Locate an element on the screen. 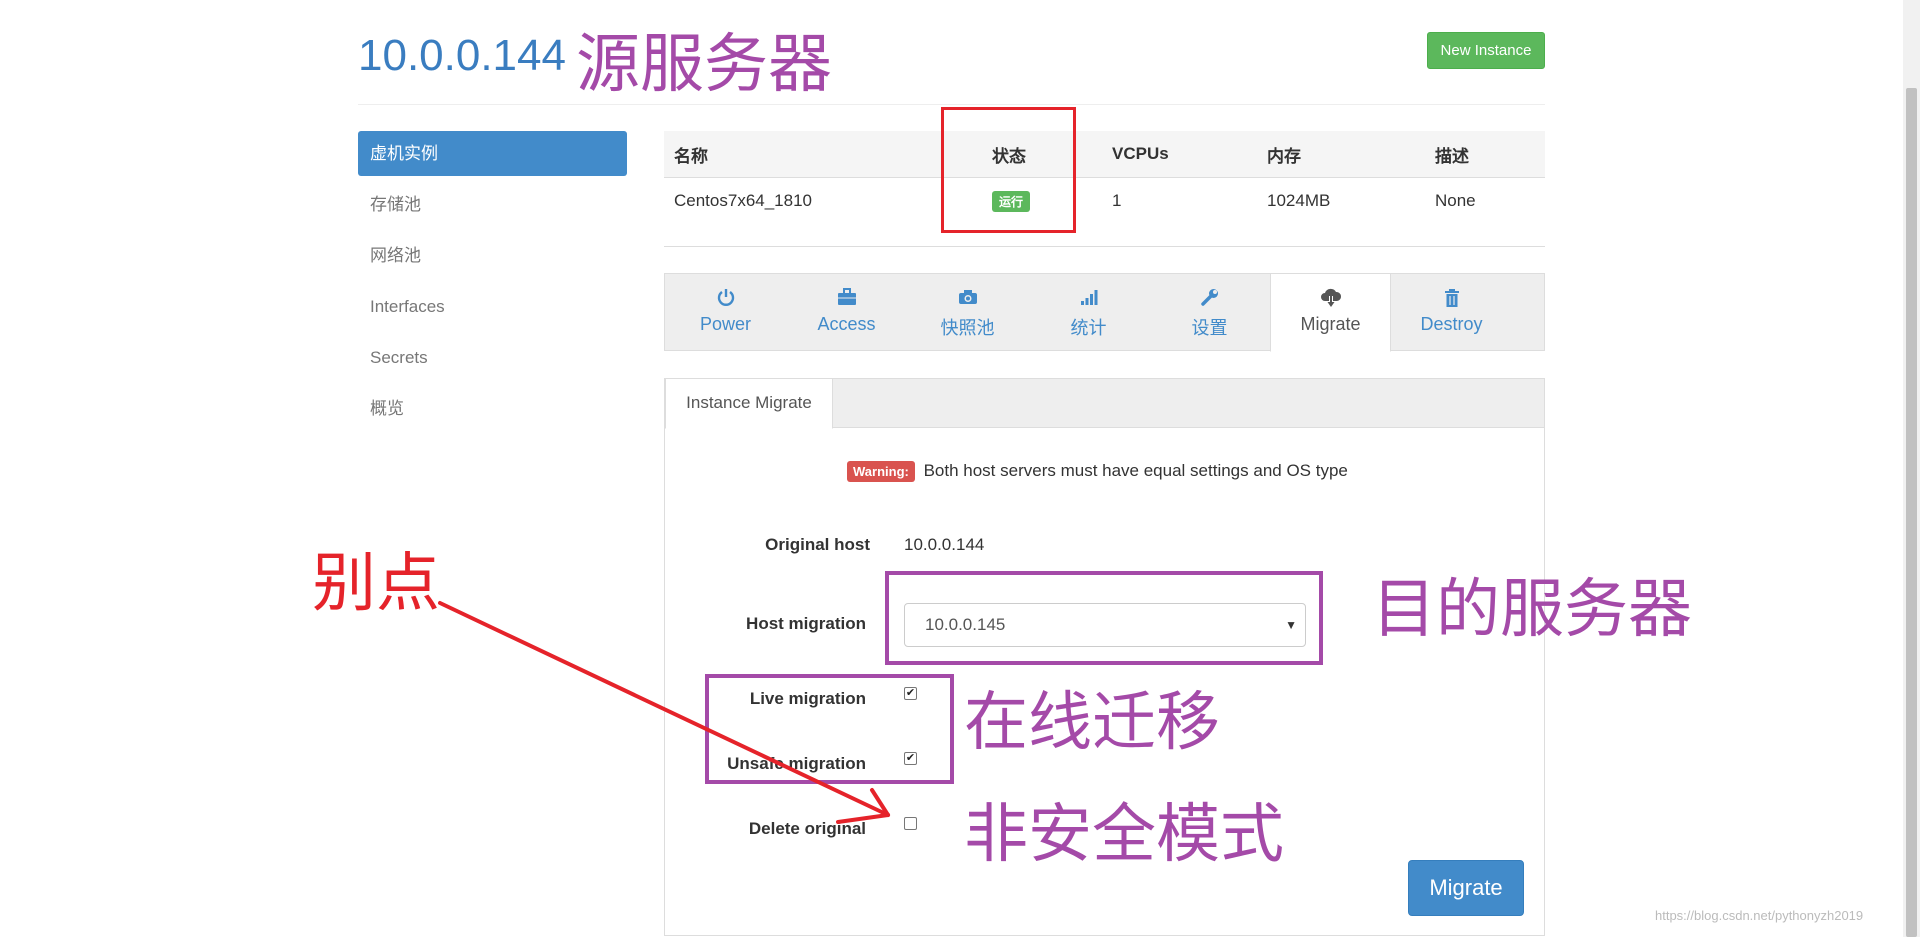 This screenshot has height=937, width=1920. watermark: https://blog.csdn.net/pythonyzh2019 is located at coordinates (1759, 915).